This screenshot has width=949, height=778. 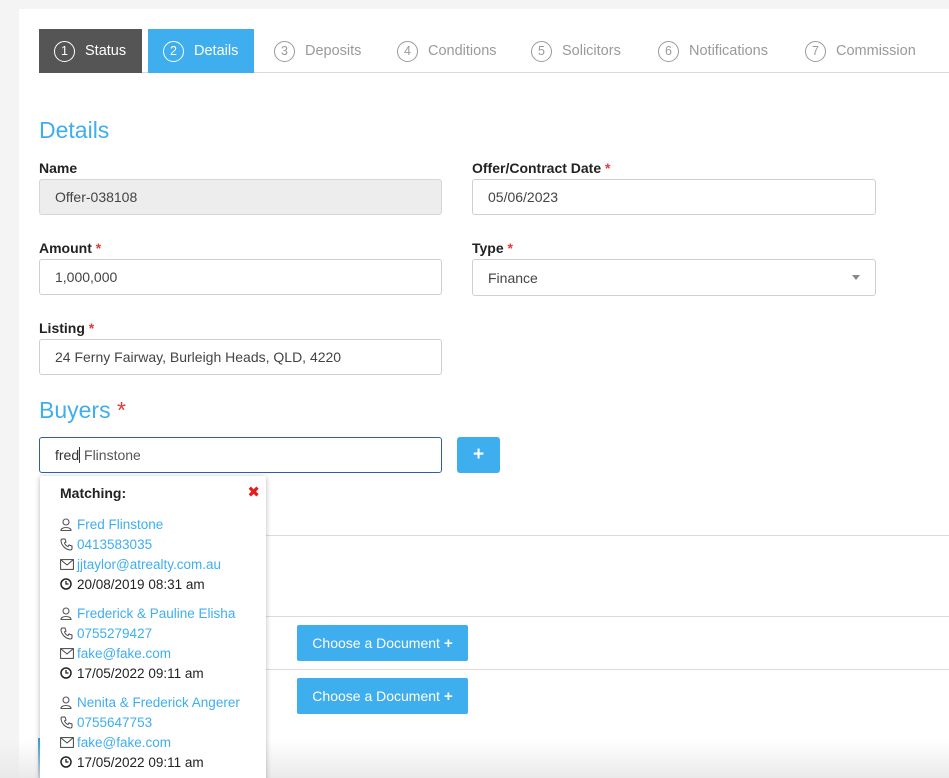 I want to click on amount-label: Amount *, so click(x=70, y=248).